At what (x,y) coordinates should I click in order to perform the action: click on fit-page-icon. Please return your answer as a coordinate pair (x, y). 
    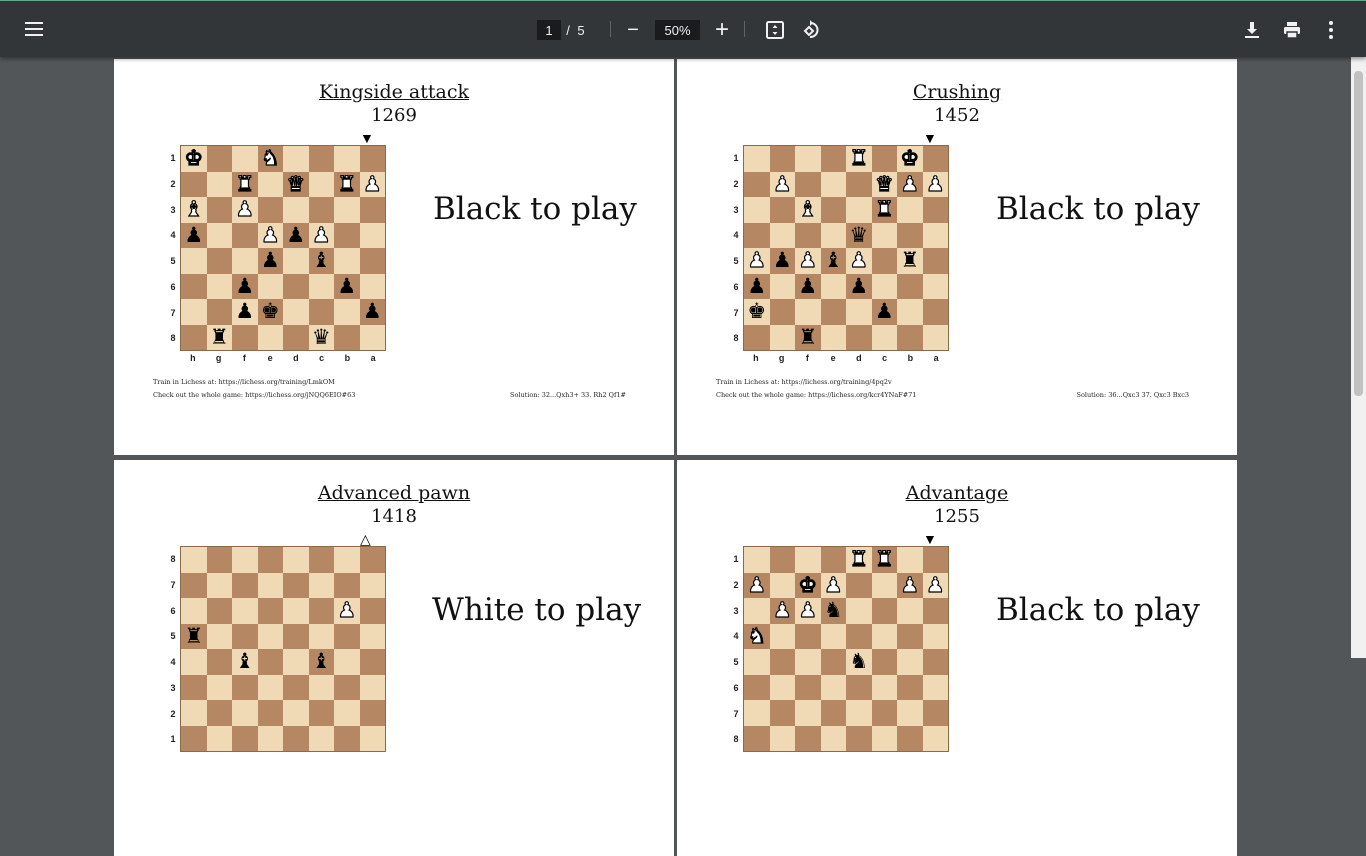
    Looking at the image, I should click on (775, 30).